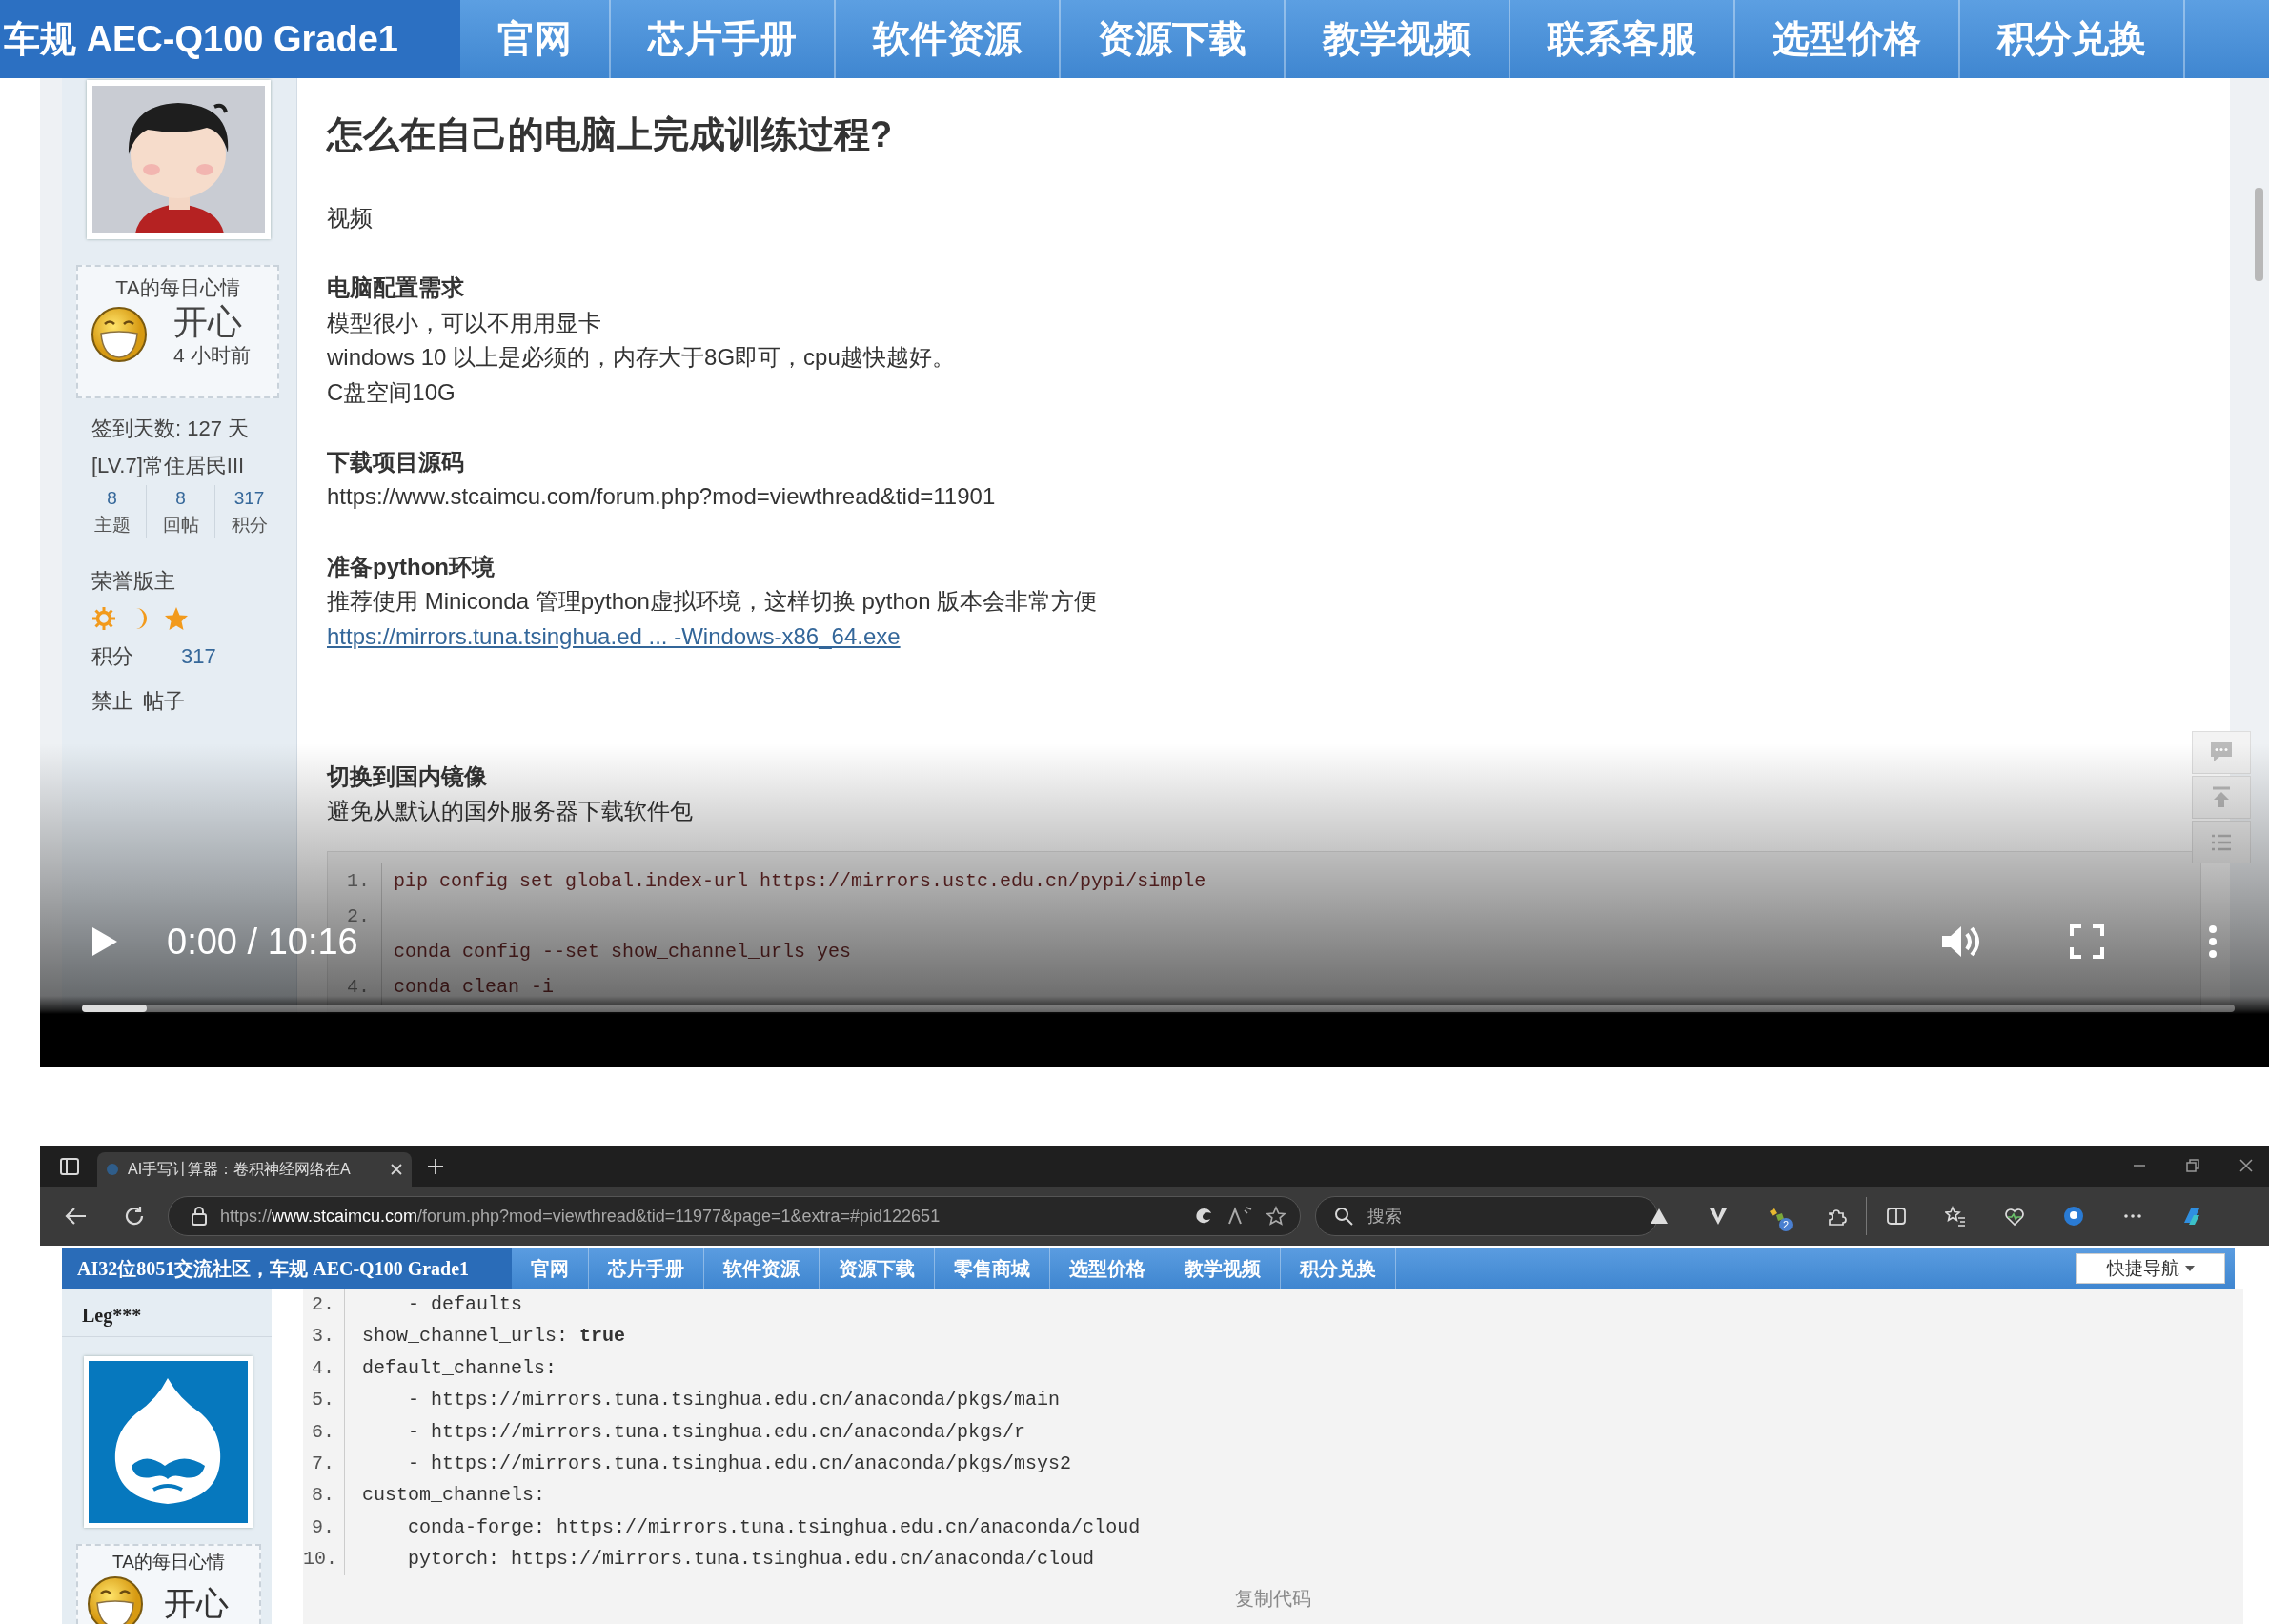 The width and height of the screenshot is (2269, 1624). I want to click on line-number: 1., so click(355, 881).